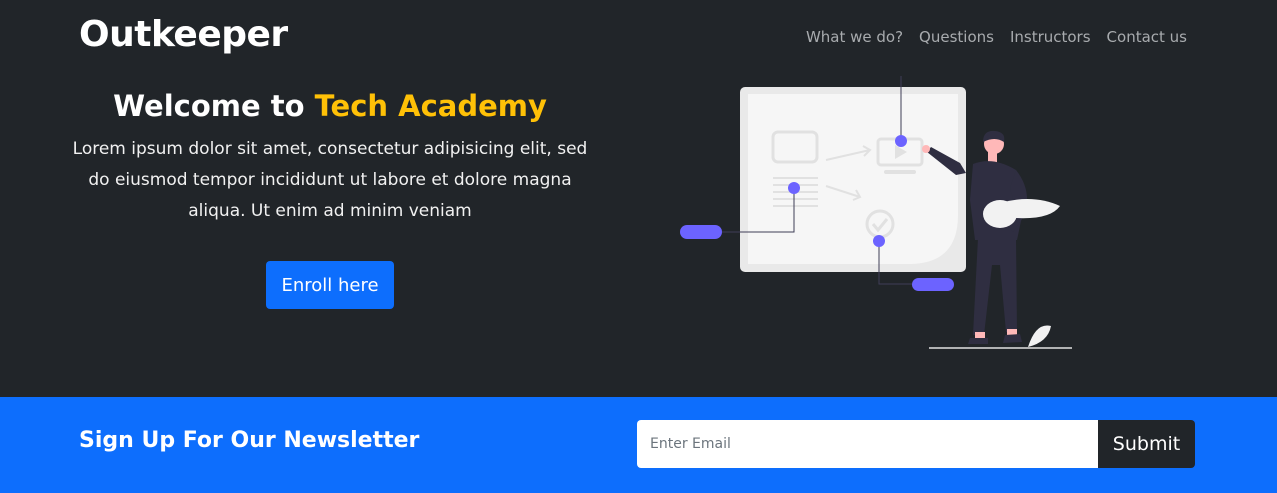 Image resolution: width=1277 pixels, height=493 pixels. What do you see at coordinates (1143, 37) in the screenshot?
I see `nav-link-contact-us: Contact us` at bounding box center [1143, 37].